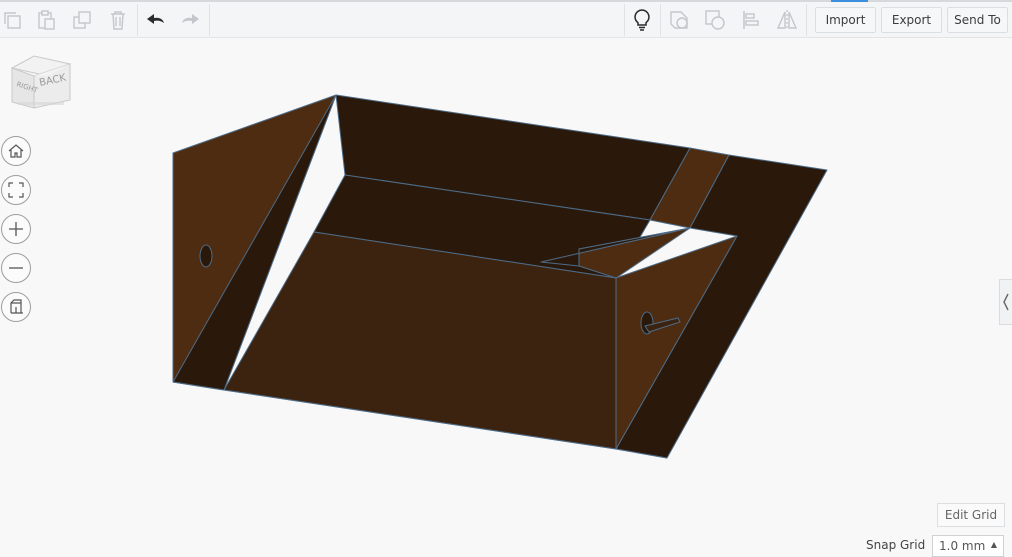 This screenshot has width=1012, height=557. What do you see at coordinates (896, 545) in the screenshot?
I see `snap-grid-label: Snap Grid` at bounding box center [896, 545].